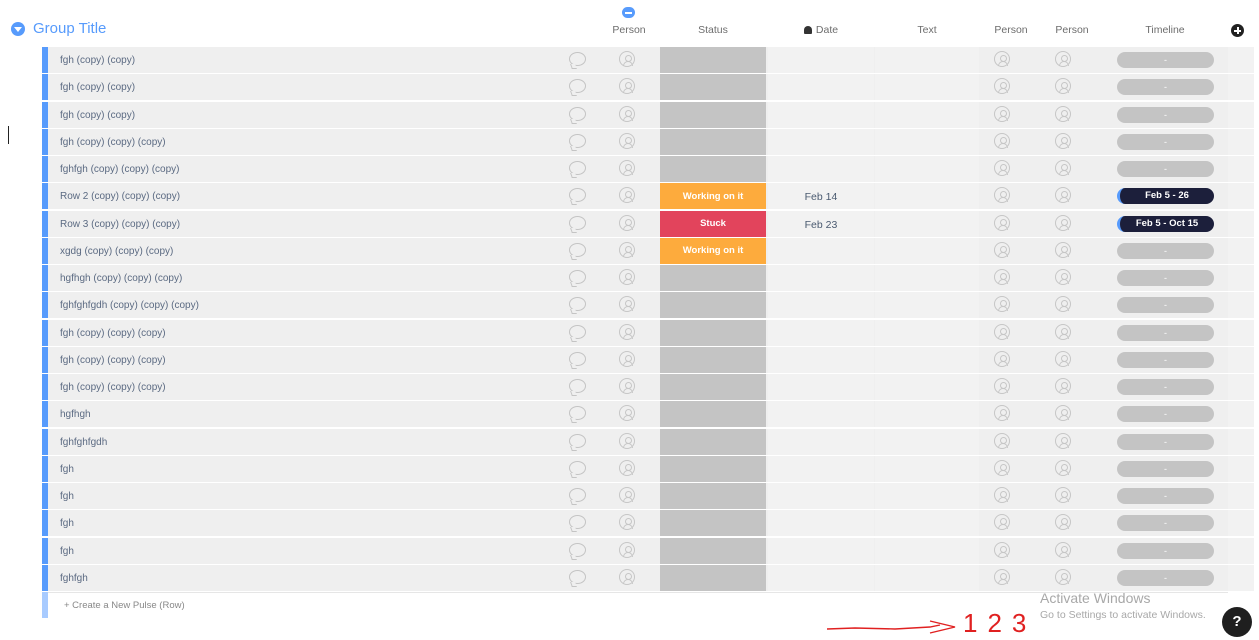 The image size is (1259, 640). What do you see at coordinates (1072, 30) in the screenshot?
I see `column-header-person-3: Person` at bounding box center [1072, 30].